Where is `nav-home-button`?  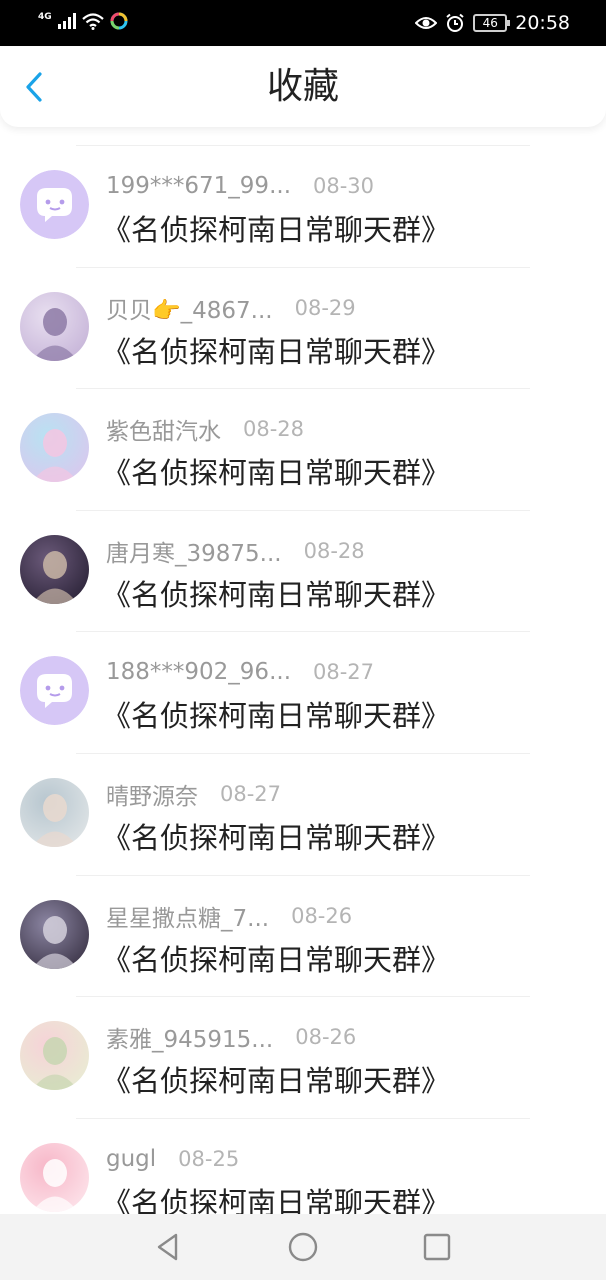 nav-home-button is located at coordinates (303, 1247).